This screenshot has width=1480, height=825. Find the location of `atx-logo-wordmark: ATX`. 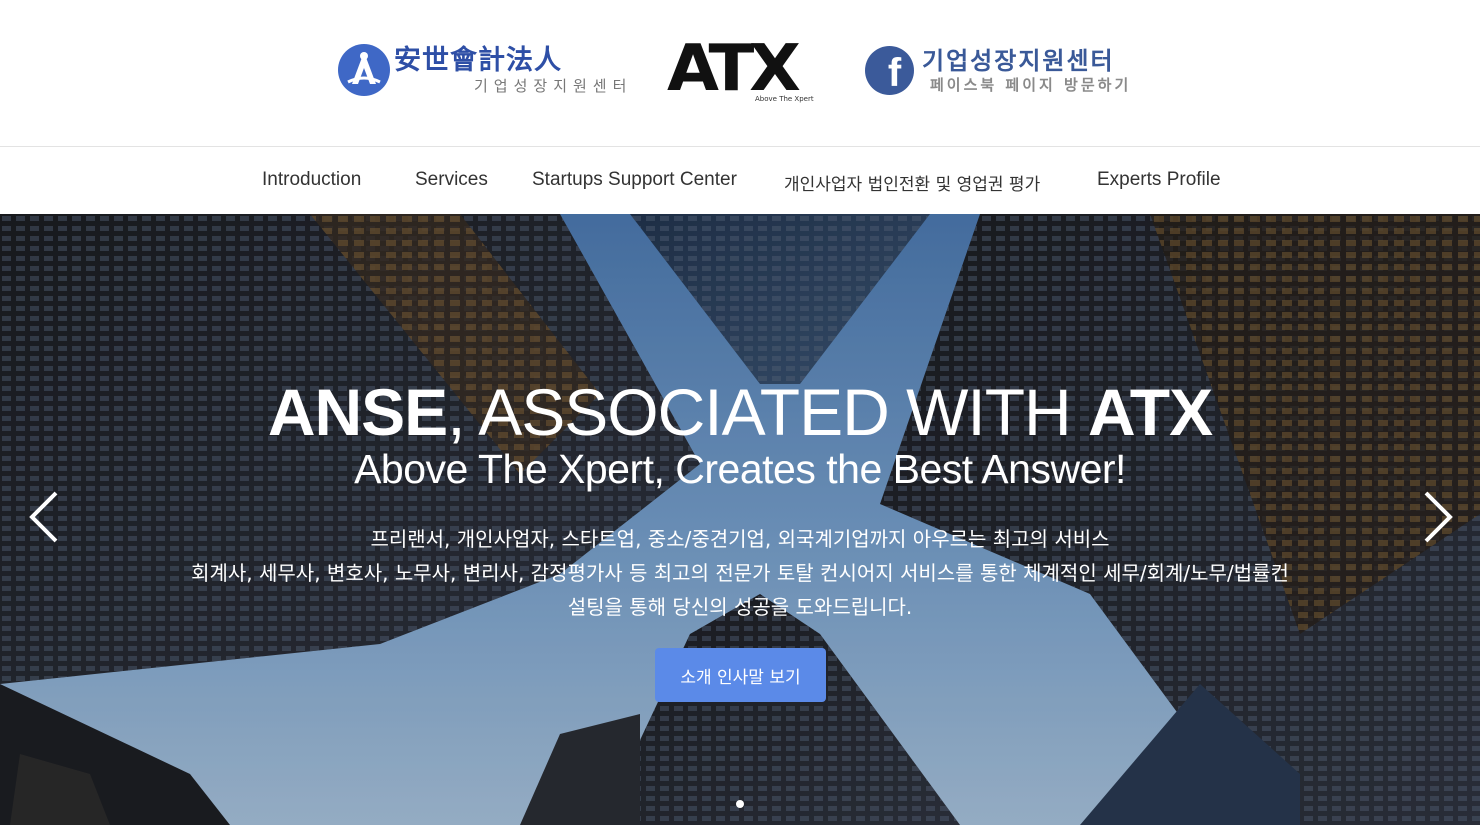

atx-logo-wordmark: ATX is located at coordinates (734, 69).